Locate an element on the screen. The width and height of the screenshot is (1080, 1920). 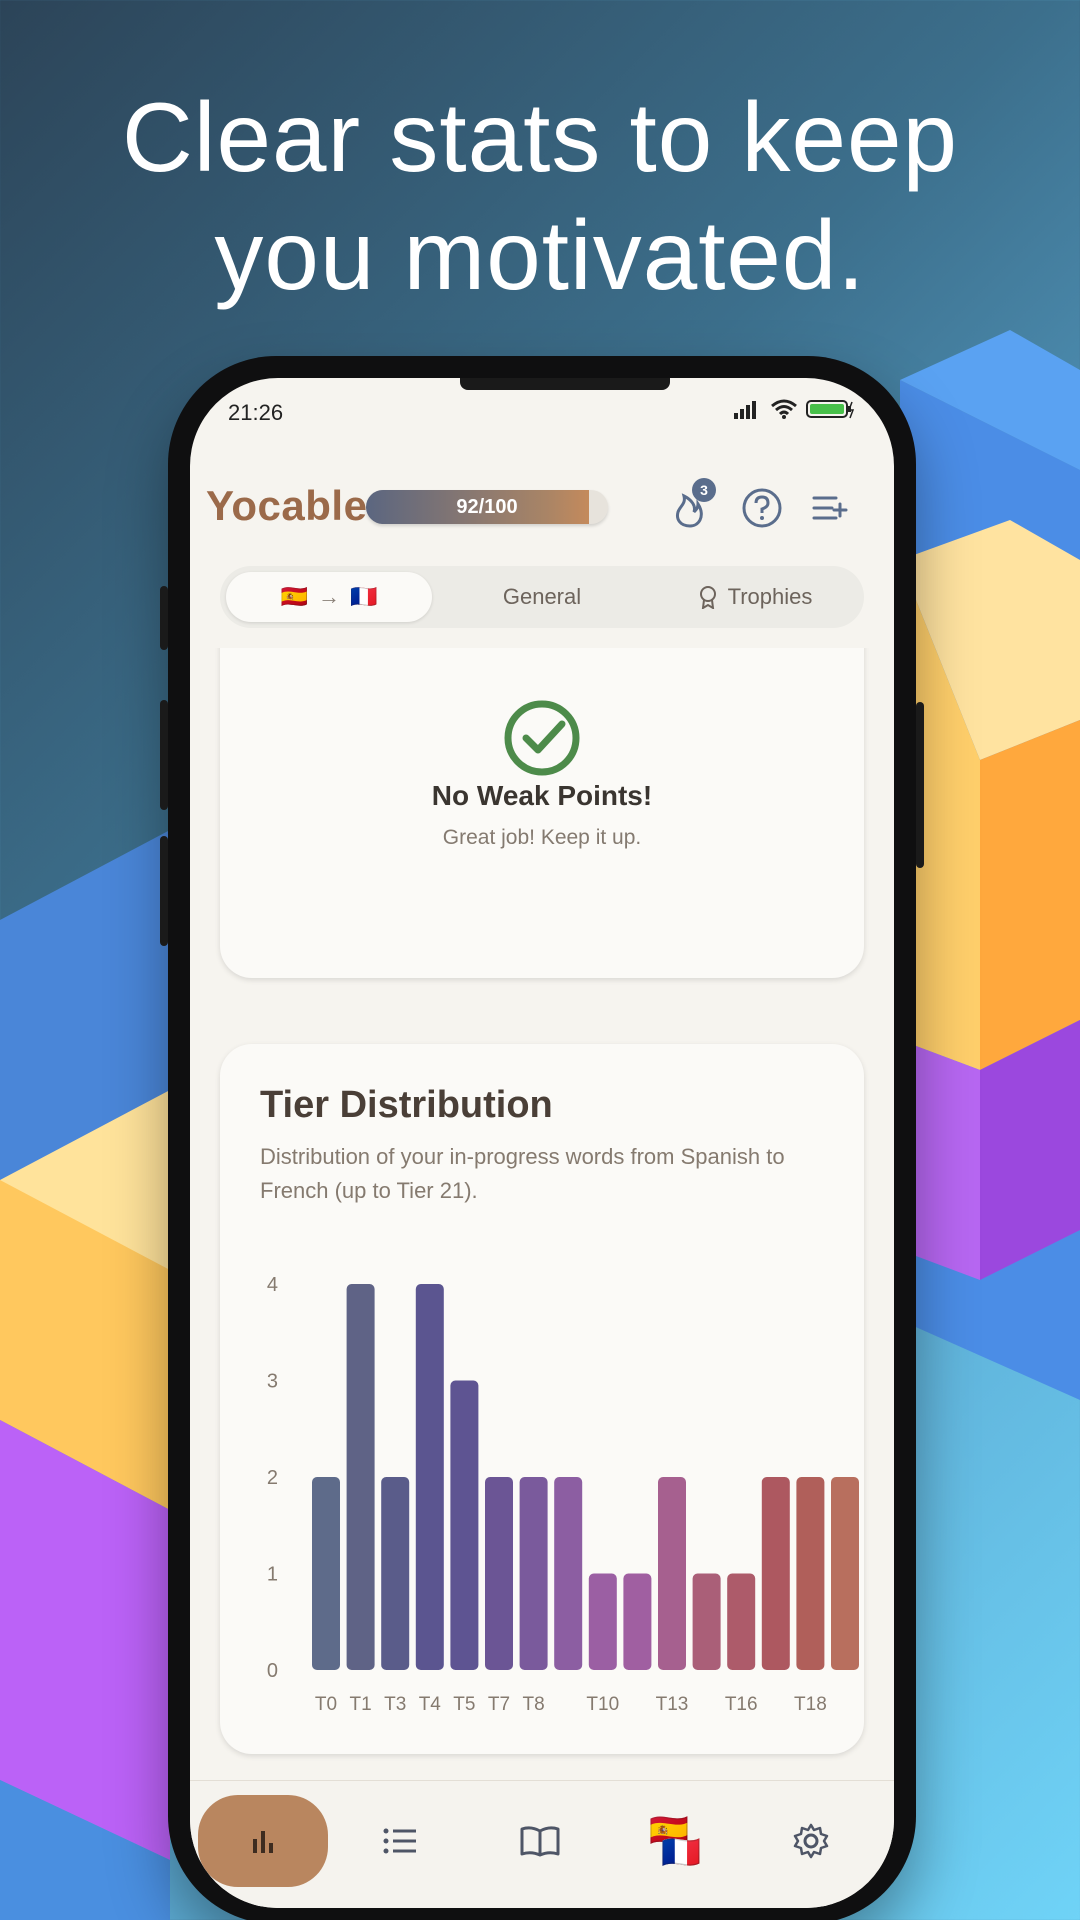
status-icons is located at coordinates (794, 409).